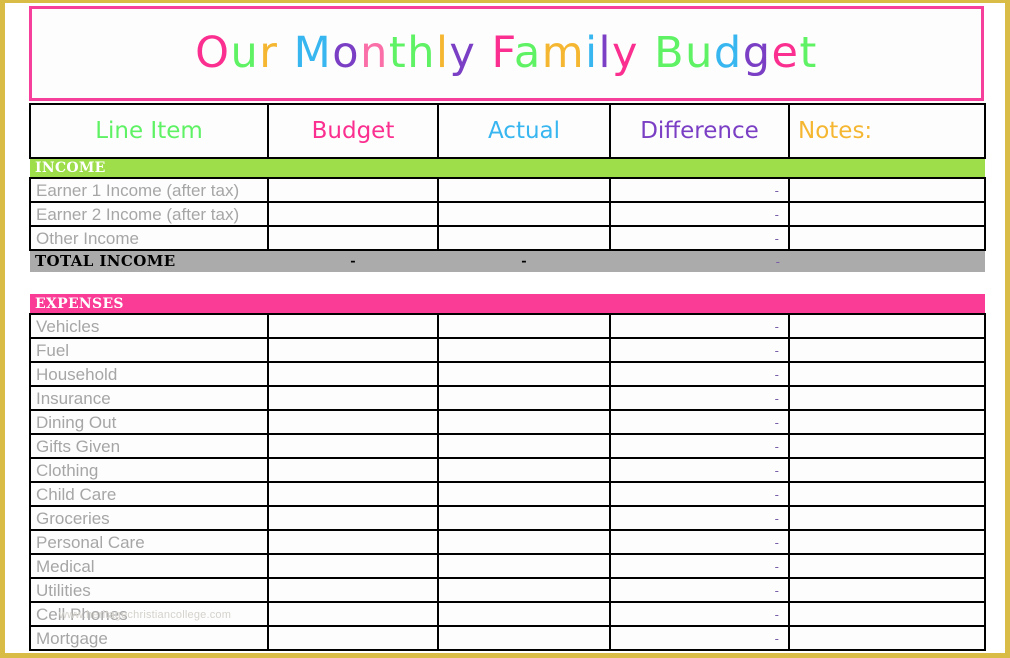  I want to click on table-row: Clothing -, so click(507, 470).